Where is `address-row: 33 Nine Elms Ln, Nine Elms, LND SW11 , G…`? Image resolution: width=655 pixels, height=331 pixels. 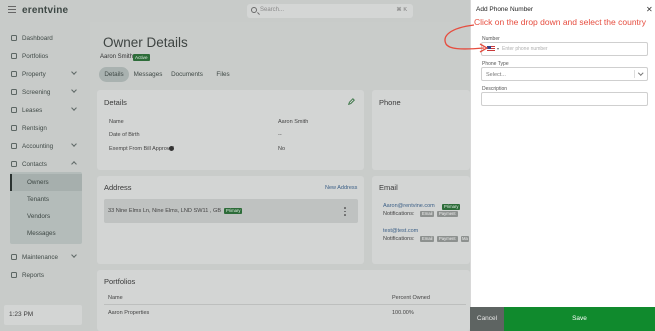
address-row: 33 Nine Elms Ln, Nine Elms, LND SW11 , G… is located at coordinates (231, 211).